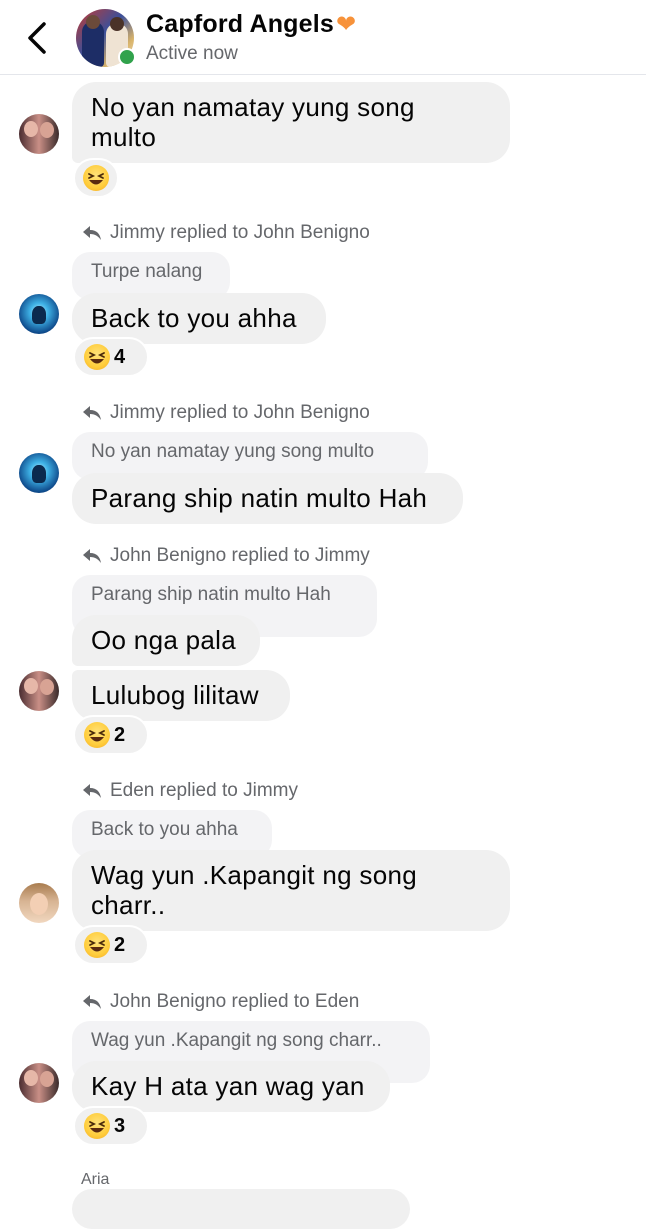 This screenshot has height=1229, width=646. What do you see at coordinates (241, 1209) in the screenshot?
I see `message-bubble-partial` at bounding box center [241, 1209].